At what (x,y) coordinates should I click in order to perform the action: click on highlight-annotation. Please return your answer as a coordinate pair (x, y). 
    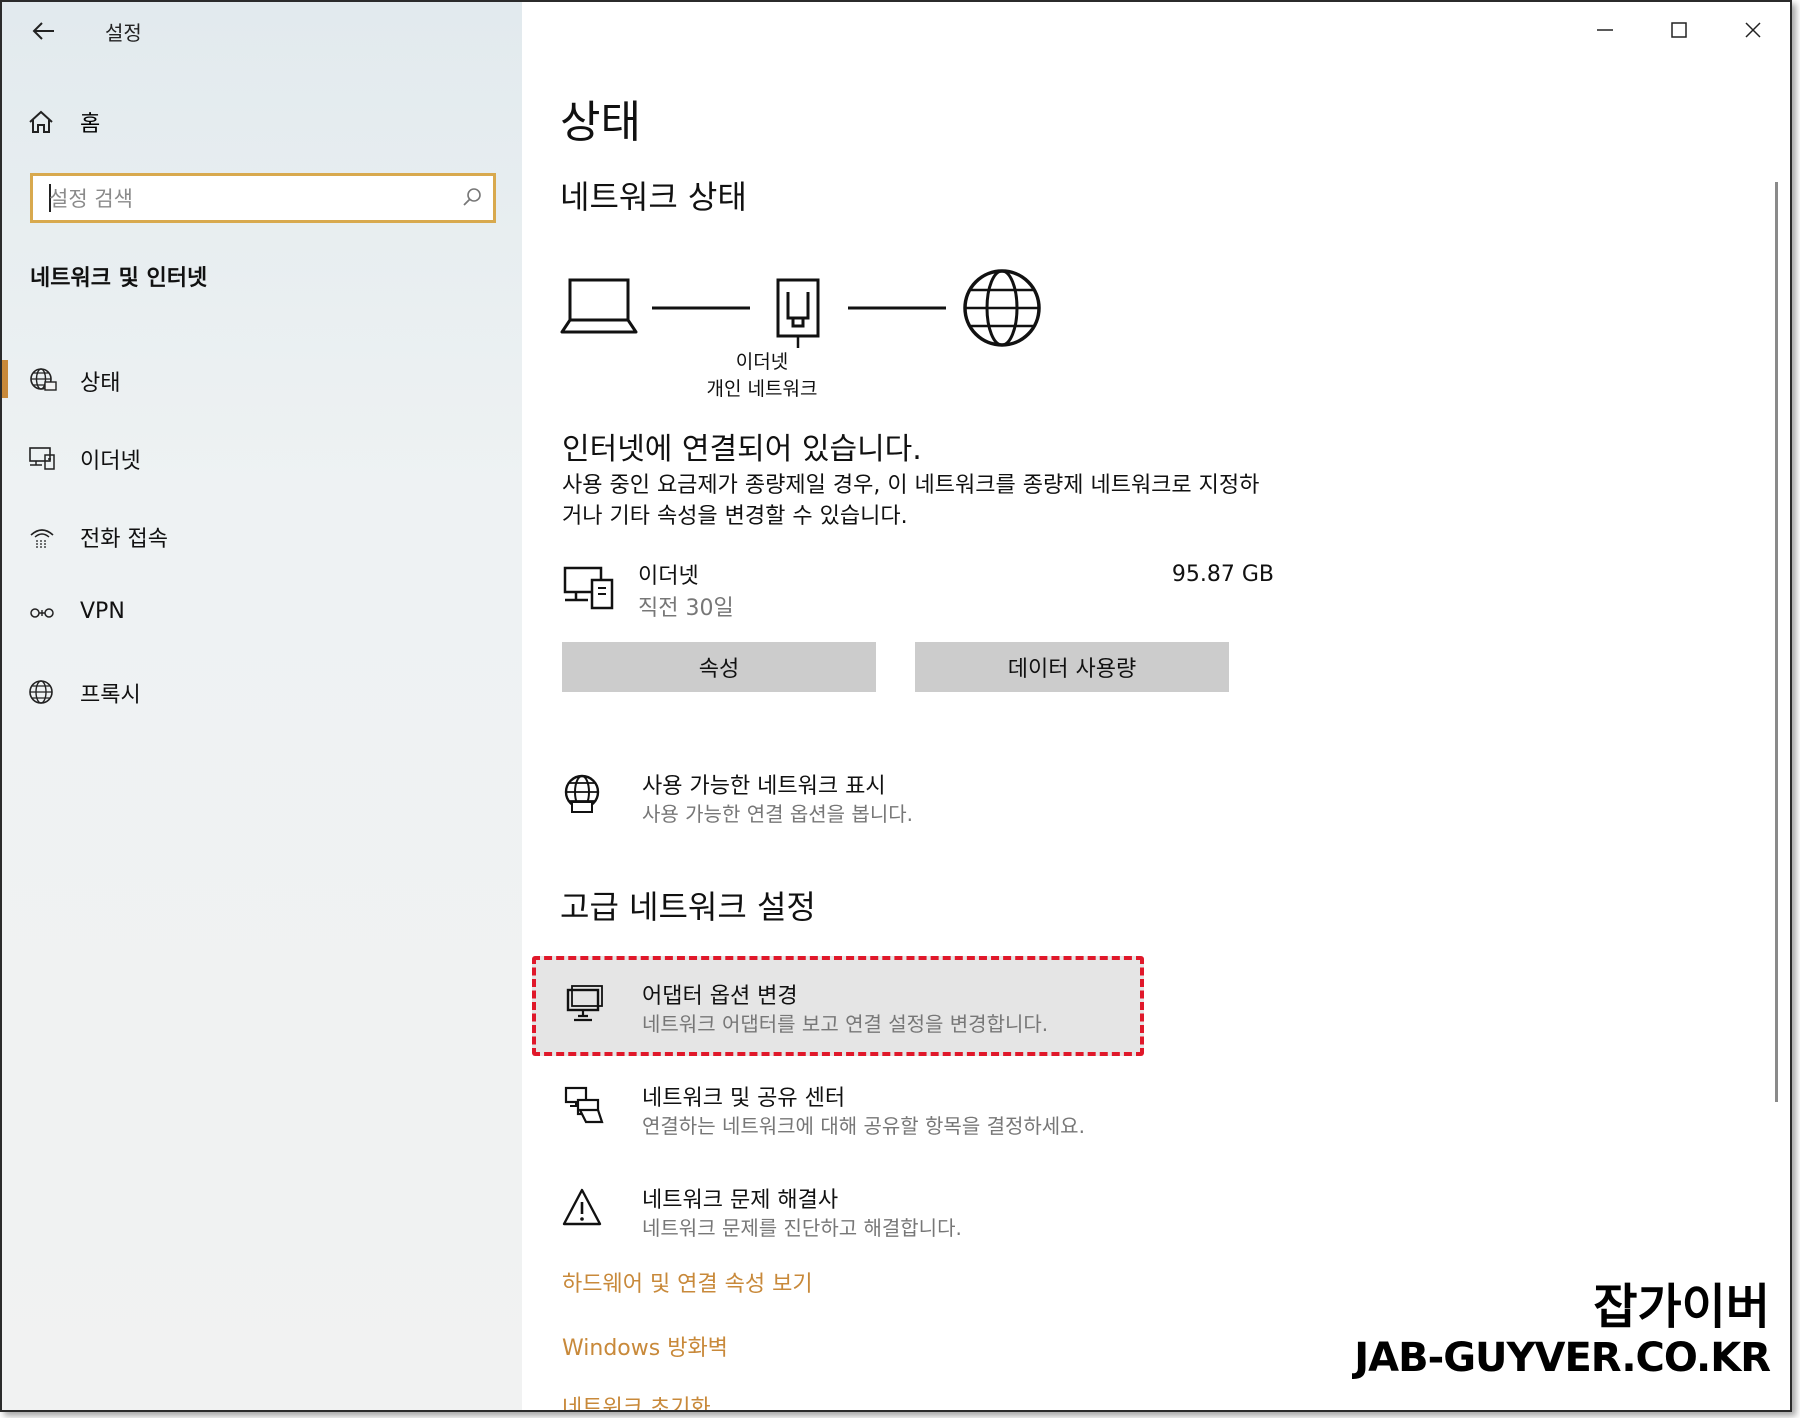
    Looking at the image, I should click on (838, 1006).